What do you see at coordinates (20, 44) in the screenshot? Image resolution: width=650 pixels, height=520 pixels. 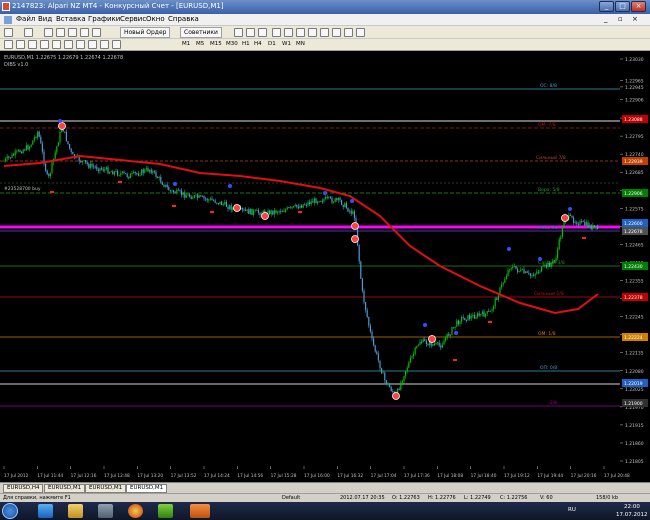 I see `crosshair-icon` at bounding box center [20, 44].